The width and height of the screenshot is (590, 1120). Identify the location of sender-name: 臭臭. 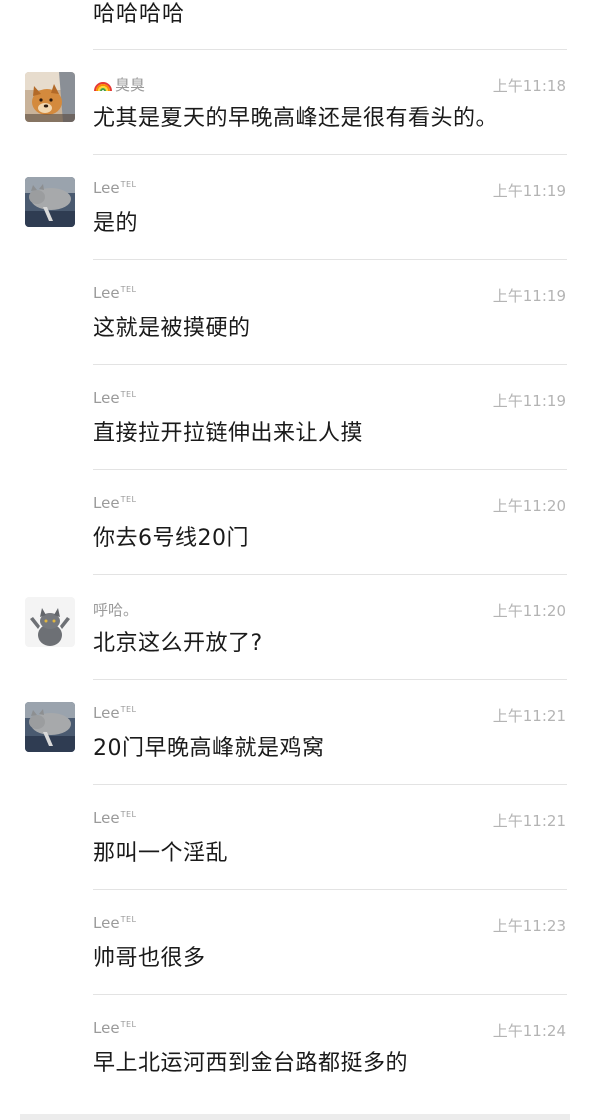
(119, 84).